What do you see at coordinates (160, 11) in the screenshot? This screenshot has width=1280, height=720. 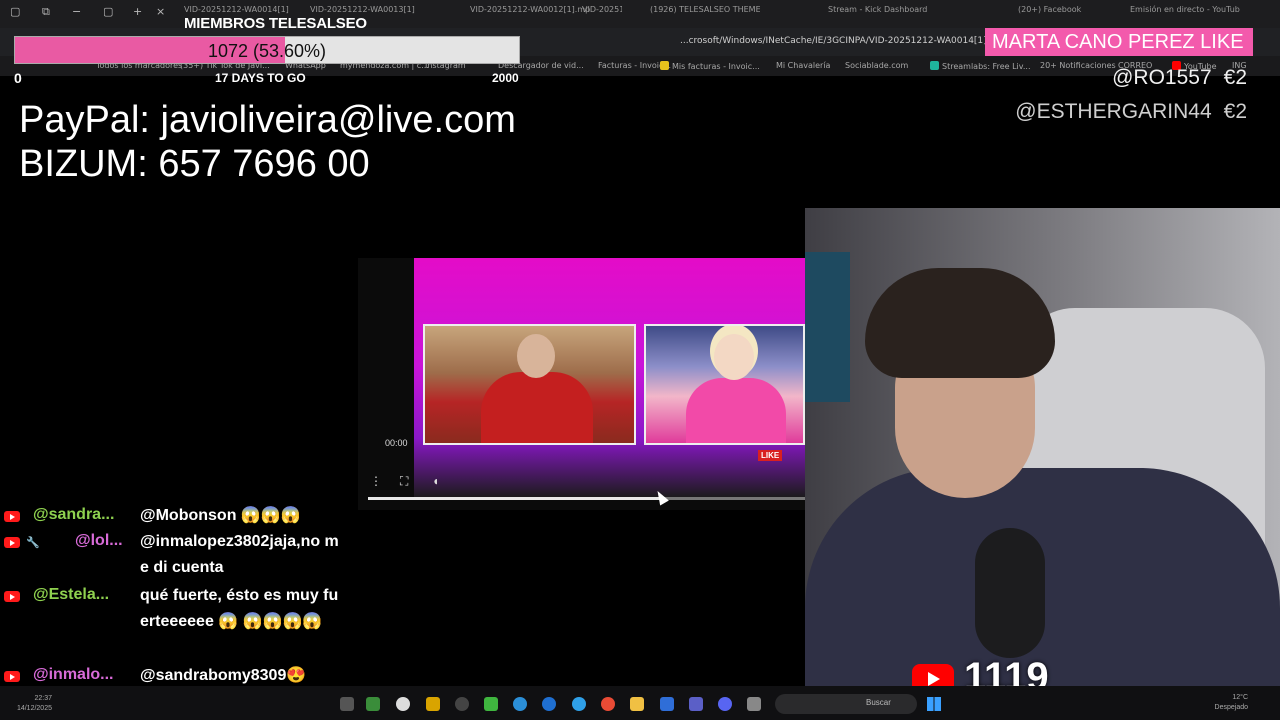 I see `close-tab-icon: ×` at bounding box center [160, 11].